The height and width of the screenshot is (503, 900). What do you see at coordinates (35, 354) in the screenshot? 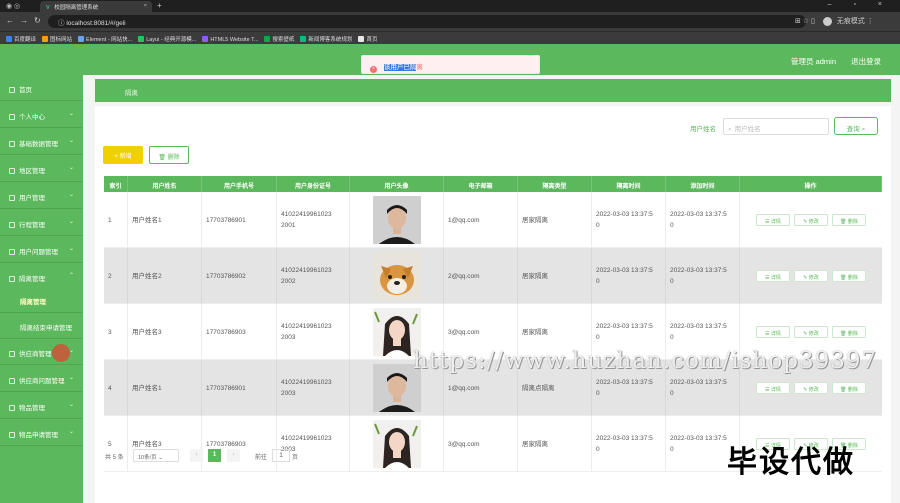
I see `sidebar-item-label: 供应商管理` at bounding box center [35, 354].